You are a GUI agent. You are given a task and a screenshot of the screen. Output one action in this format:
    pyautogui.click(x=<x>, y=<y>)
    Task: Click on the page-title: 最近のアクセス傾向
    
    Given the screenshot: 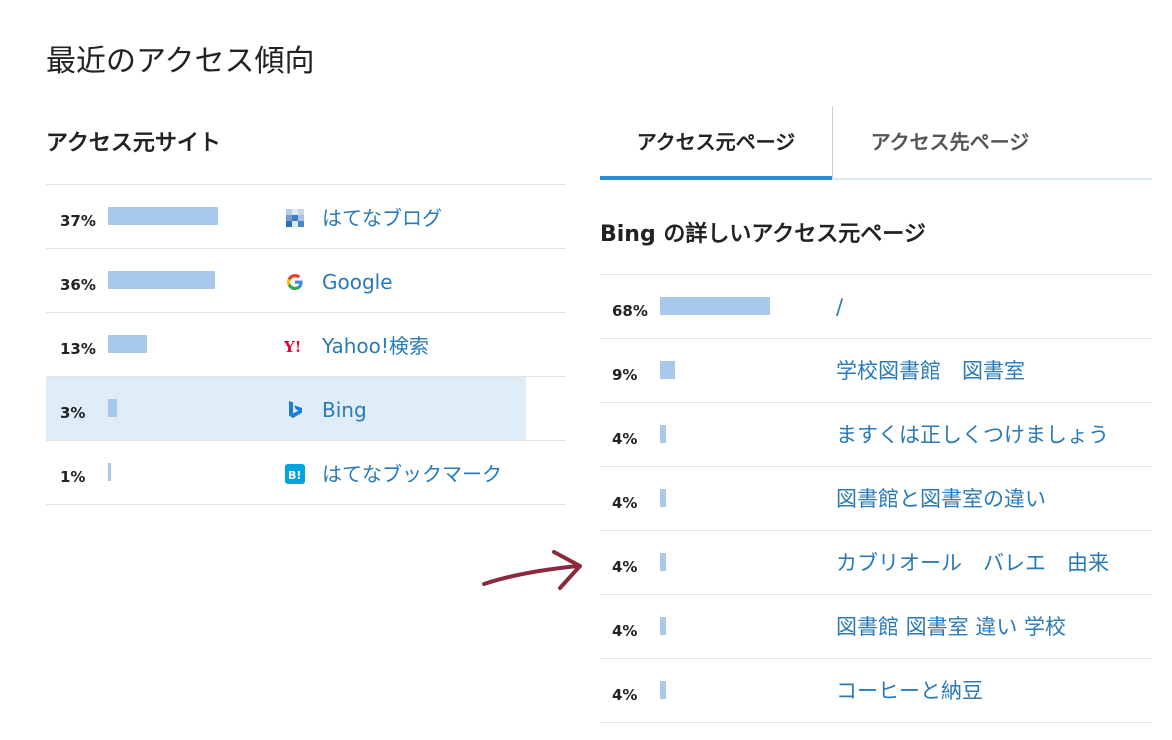 What is the action you would take?
    pyautogui.click(x=180, y=61)
    